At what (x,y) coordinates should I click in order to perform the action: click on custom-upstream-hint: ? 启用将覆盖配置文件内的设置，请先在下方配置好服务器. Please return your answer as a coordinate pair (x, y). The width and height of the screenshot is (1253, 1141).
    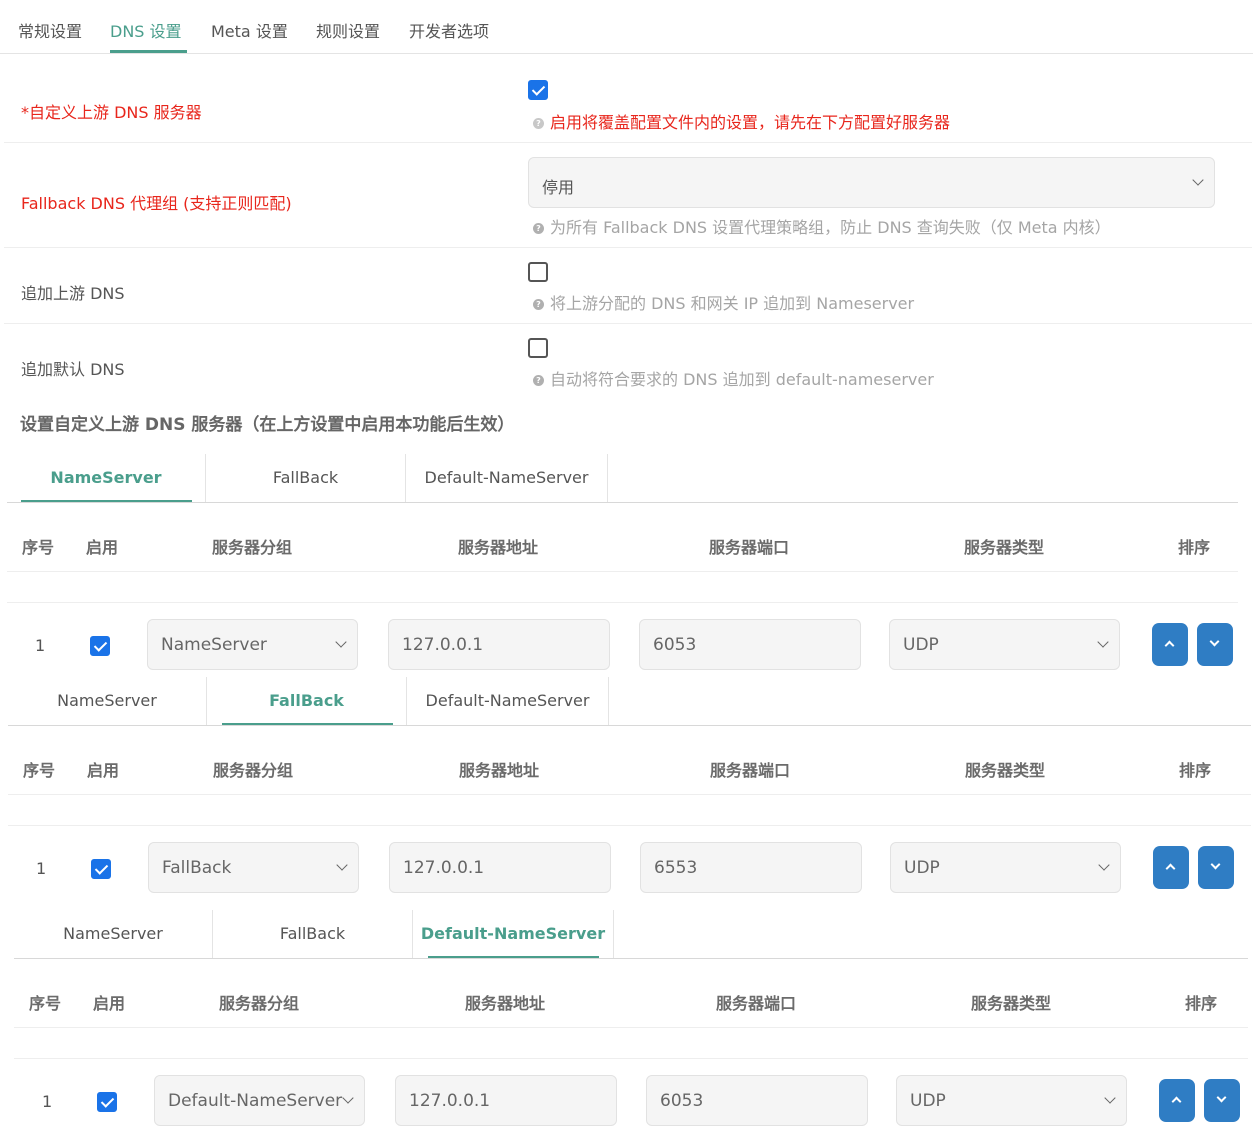
    Looking at the image, I should click on (741, 121).